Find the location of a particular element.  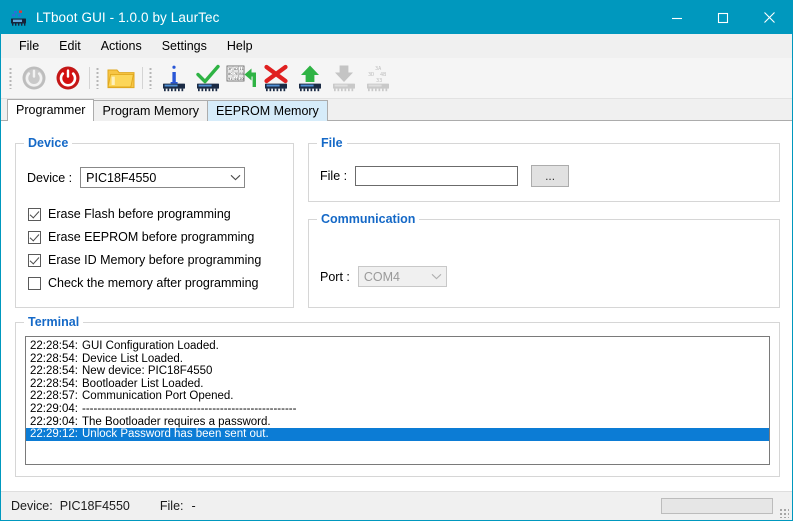

port-combobox: COM4 is located at coordinates (402, 276).